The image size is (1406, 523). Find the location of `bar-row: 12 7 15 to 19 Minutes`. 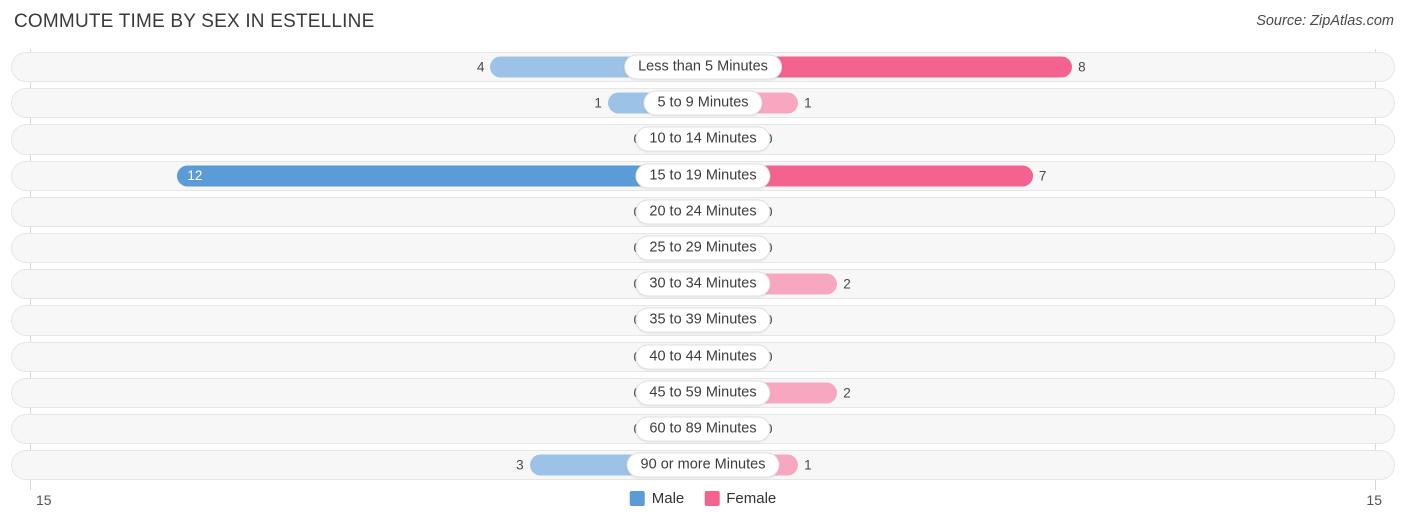

bar-row: 12 7 15 to 19 Minutes is located at coordinates (703, 176).